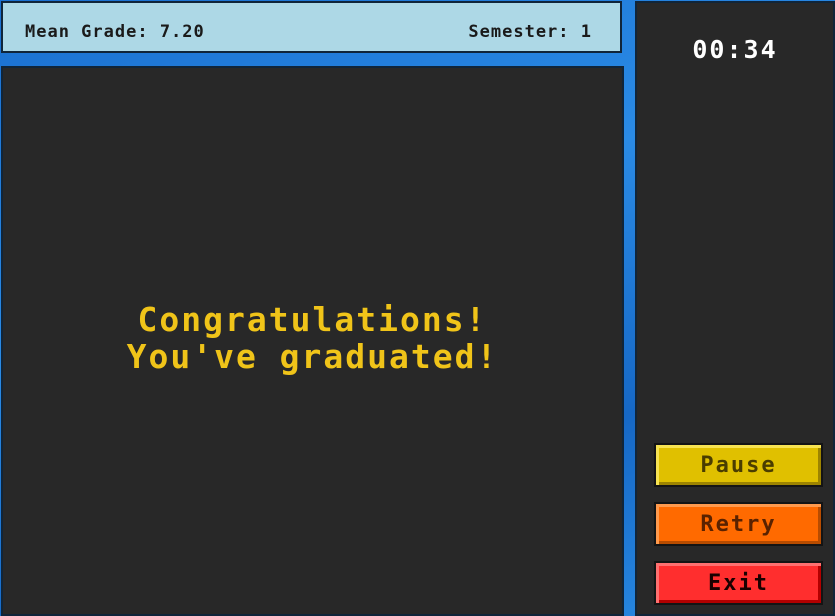 The image size is (835, 616). I want to click on timer: 00:34, so click(735, 49).